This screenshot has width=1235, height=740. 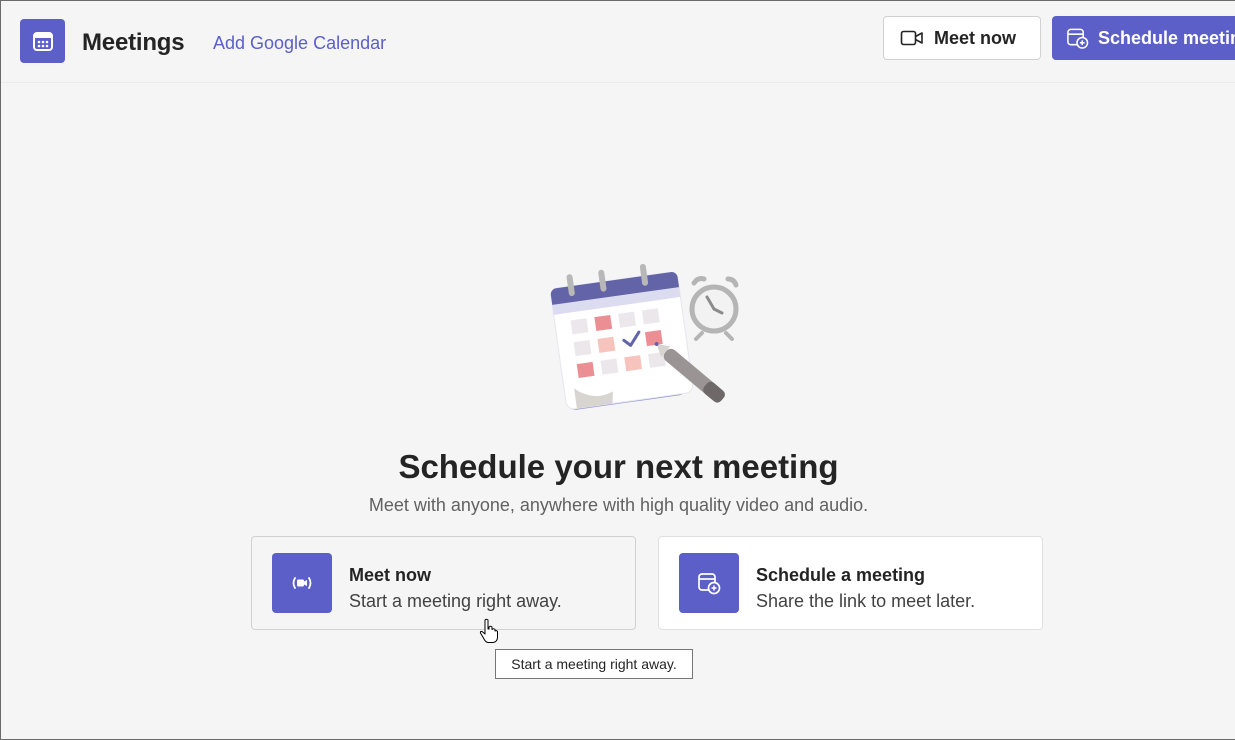 What do you see at coordinates (644, 336) in the screenshot?
I see `calendar-illustration` at bounding box center [644, 336].